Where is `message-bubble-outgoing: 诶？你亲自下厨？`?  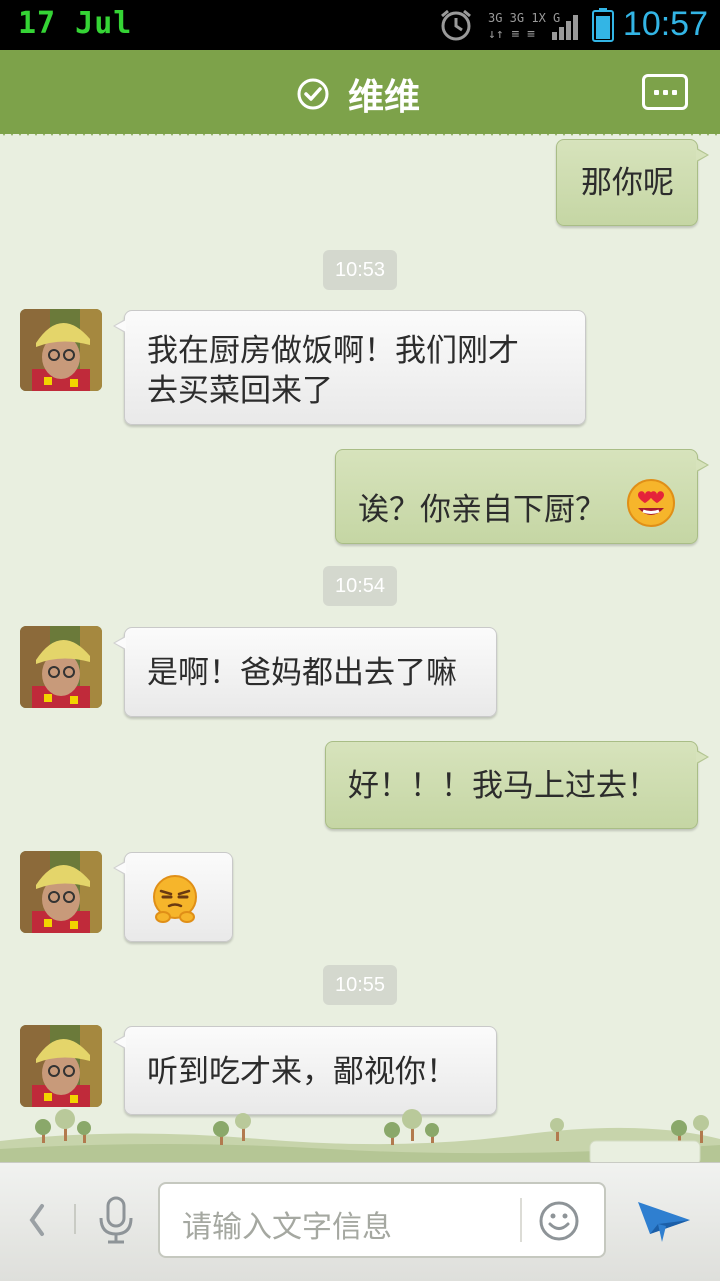
message-bubble-outgoing: 诶？你亲自下厨？ is located at coordinates (522, 496).